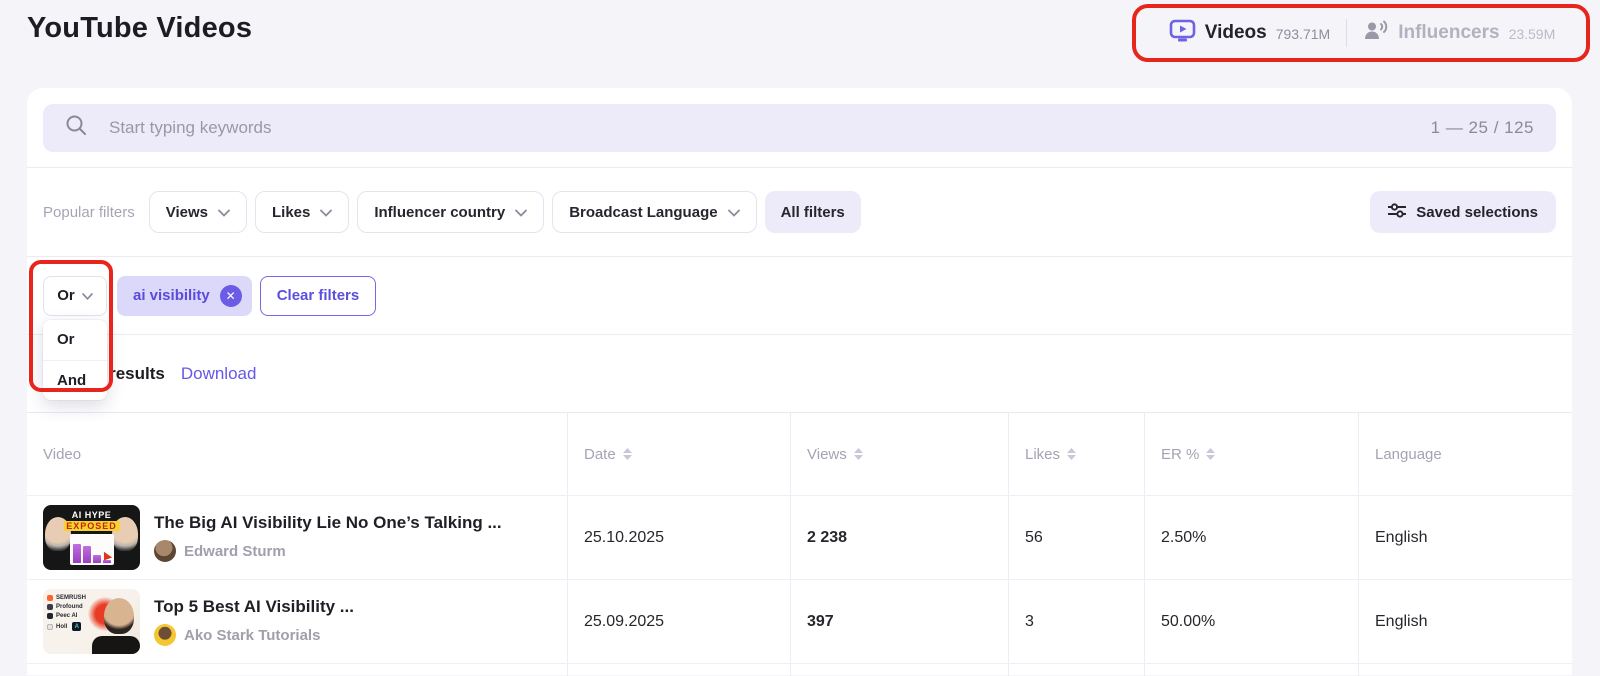 This screenshot has width=1600, height=676. I want to click on operator-value: Or, so click(66, 295).